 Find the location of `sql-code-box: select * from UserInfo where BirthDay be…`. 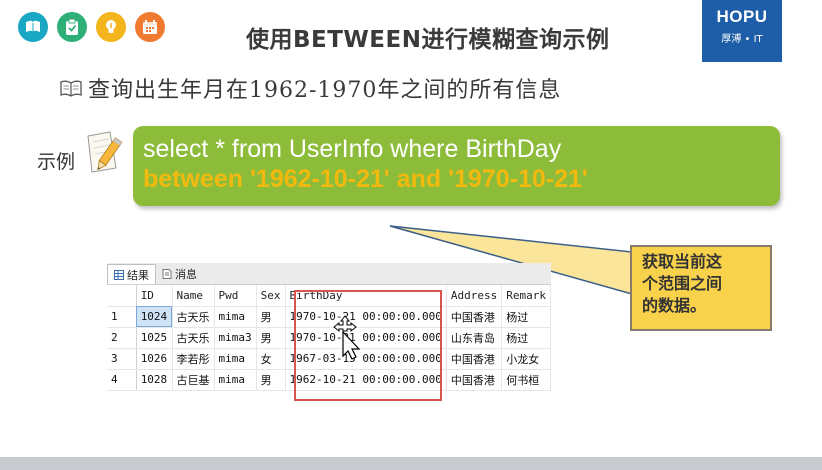

sql-code-box: select * from UserInfo where BirthDay be… is located at coordinates (456, 166).